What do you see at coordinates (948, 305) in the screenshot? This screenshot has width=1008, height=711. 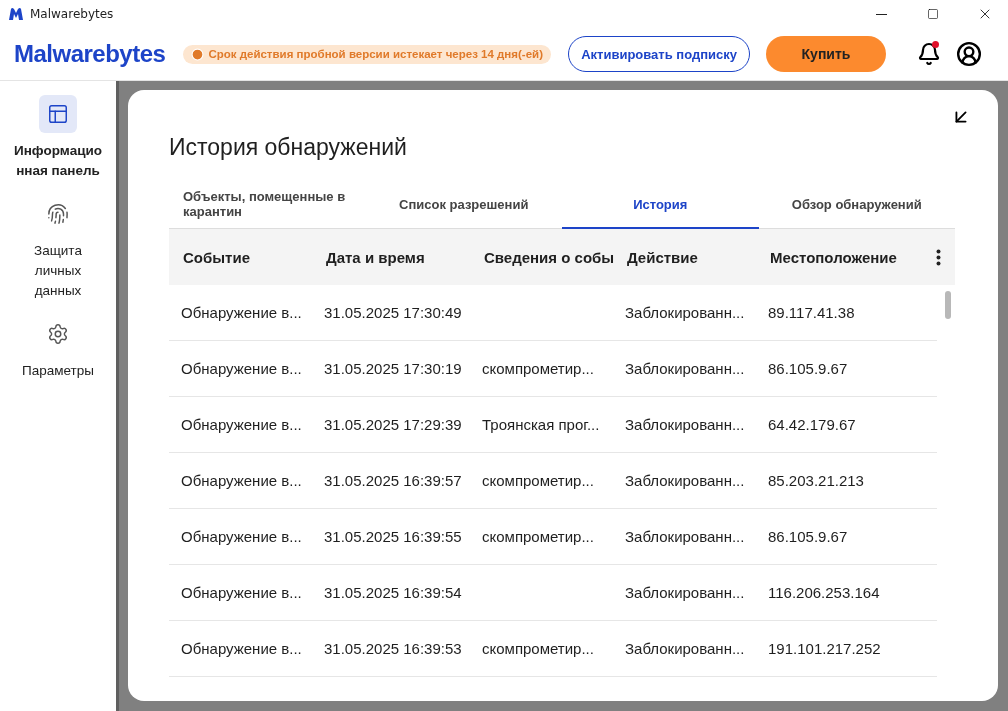 I see `scrollbar-thumb` at bounding box center [948, 305].